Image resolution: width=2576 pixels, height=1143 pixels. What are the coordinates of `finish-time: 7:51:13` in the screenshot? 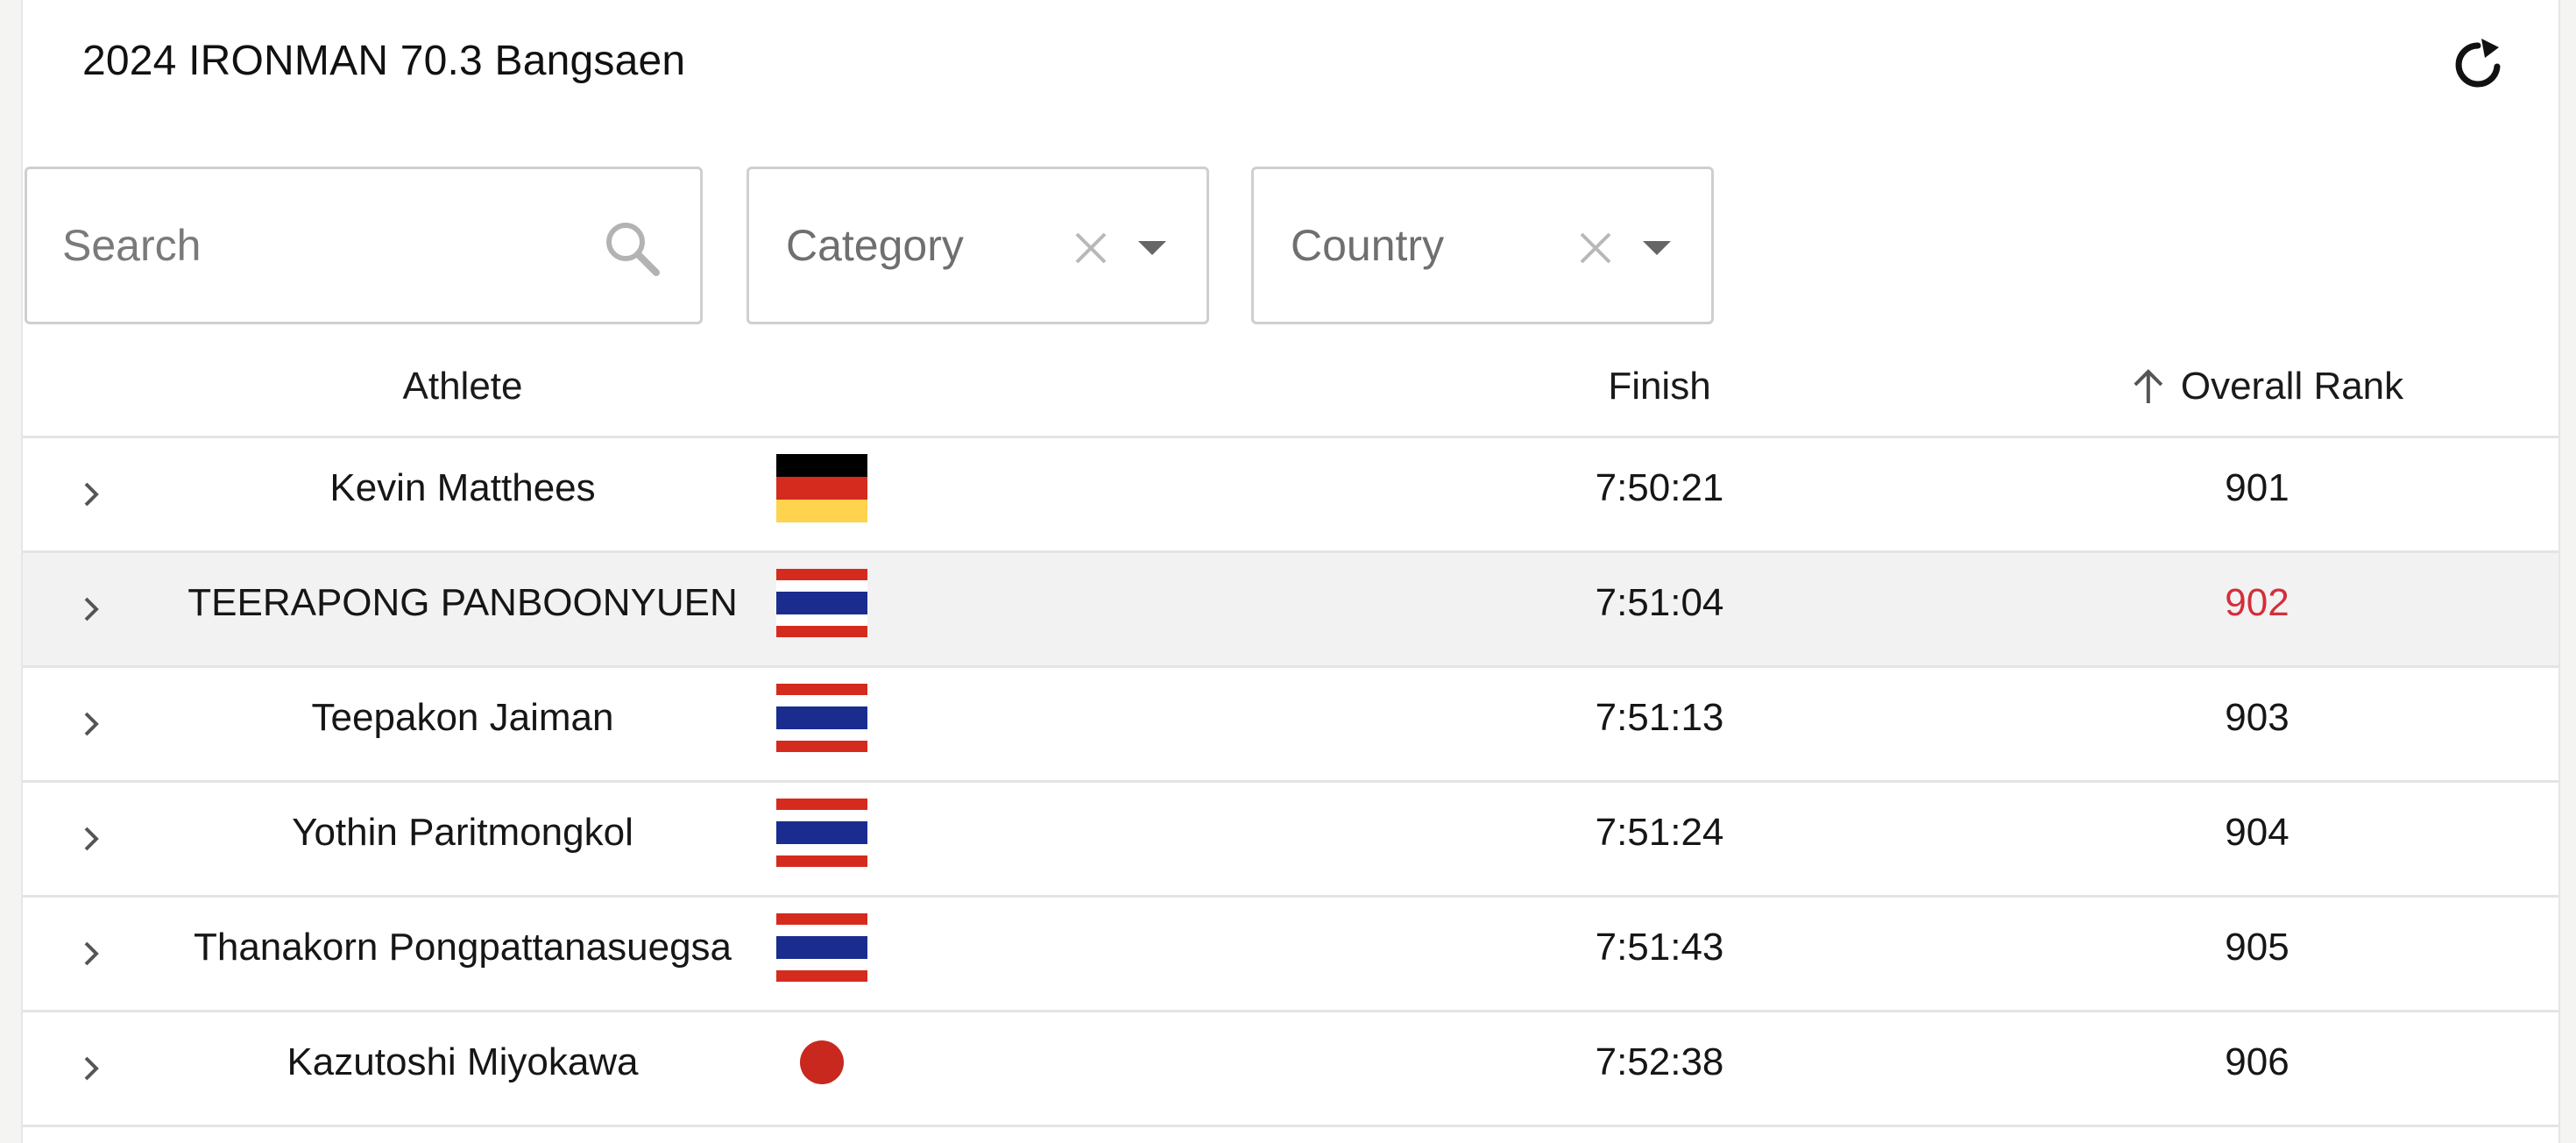 It's located at (1659, 717).